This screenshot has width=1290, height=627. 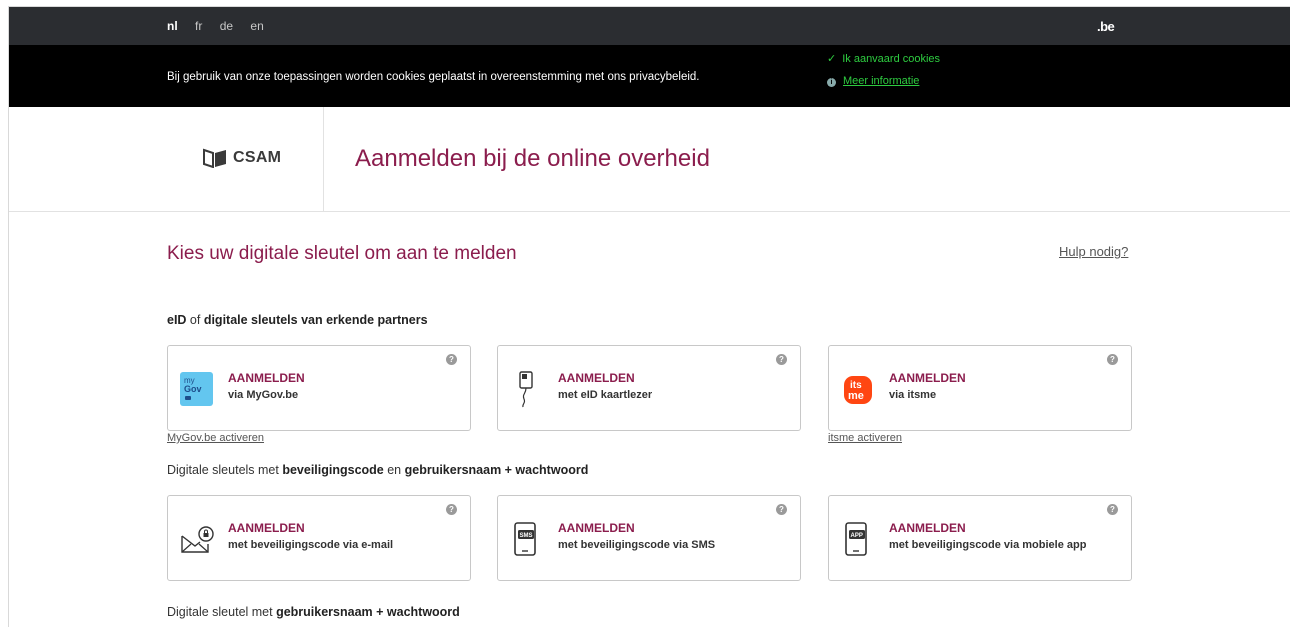 What do you see at coordinates (394, 470) in the screenshot?
I see `section2-c: en` at bounding box center [394, 470].